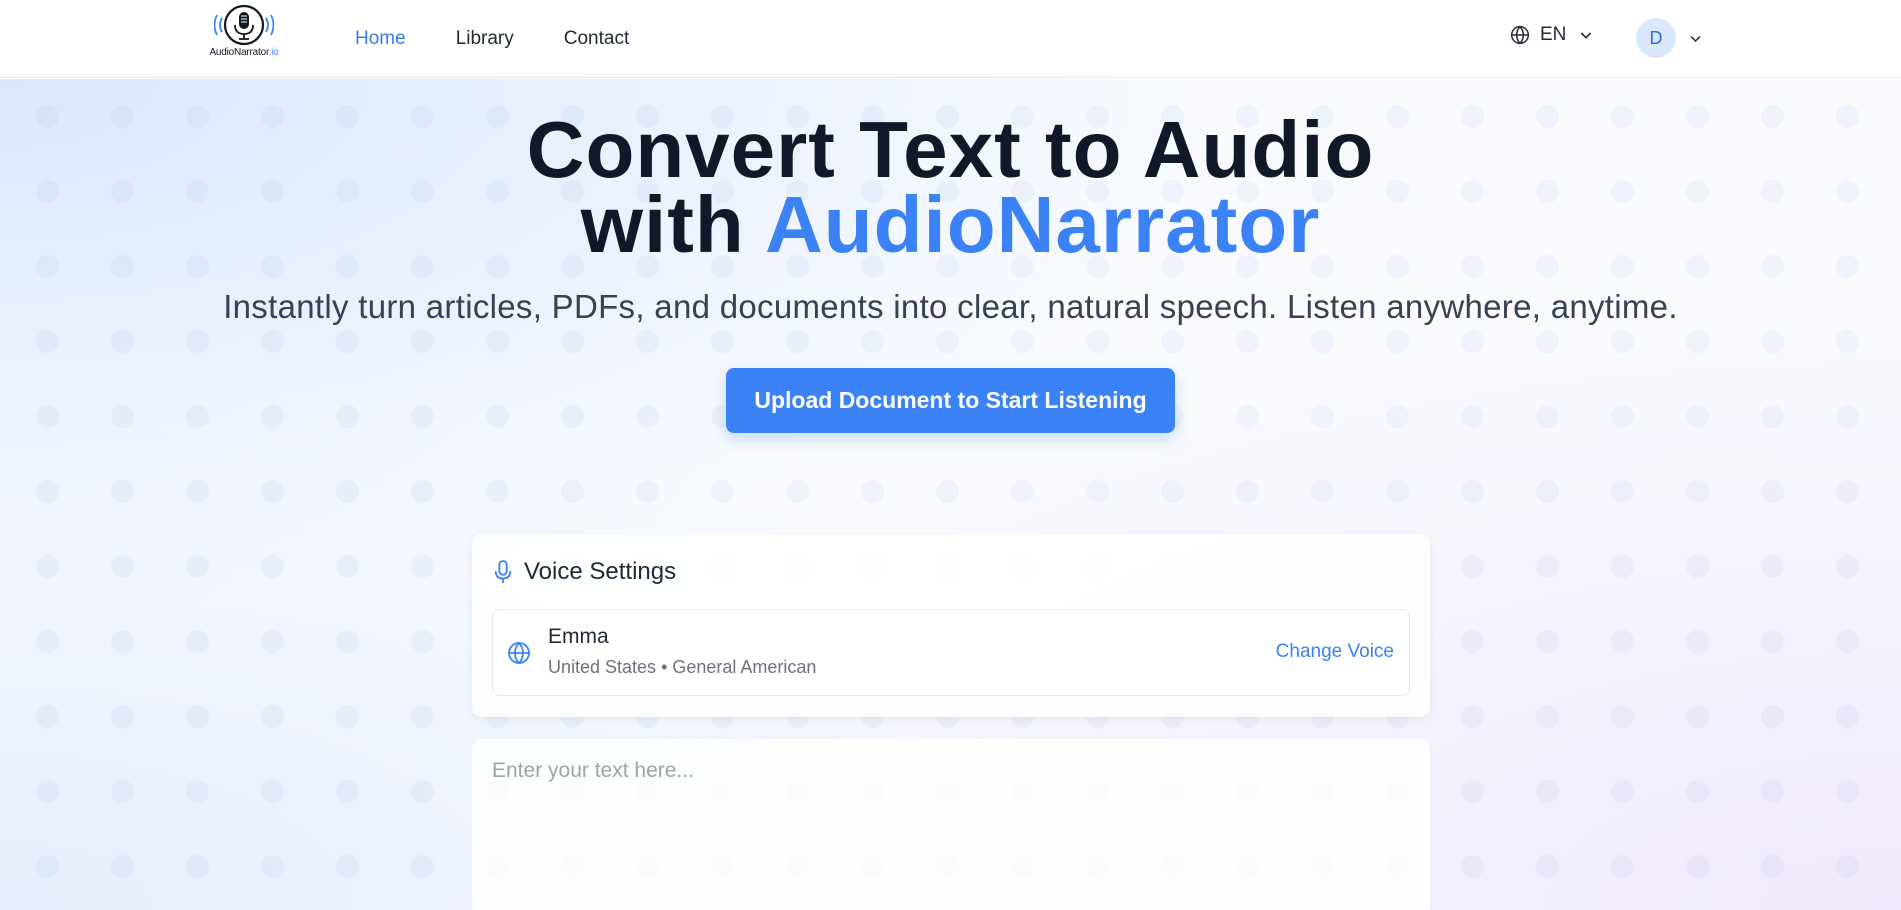 This screenshot has height=910, width=1901. I want to click on nav-library: Library, so click(485, 39).